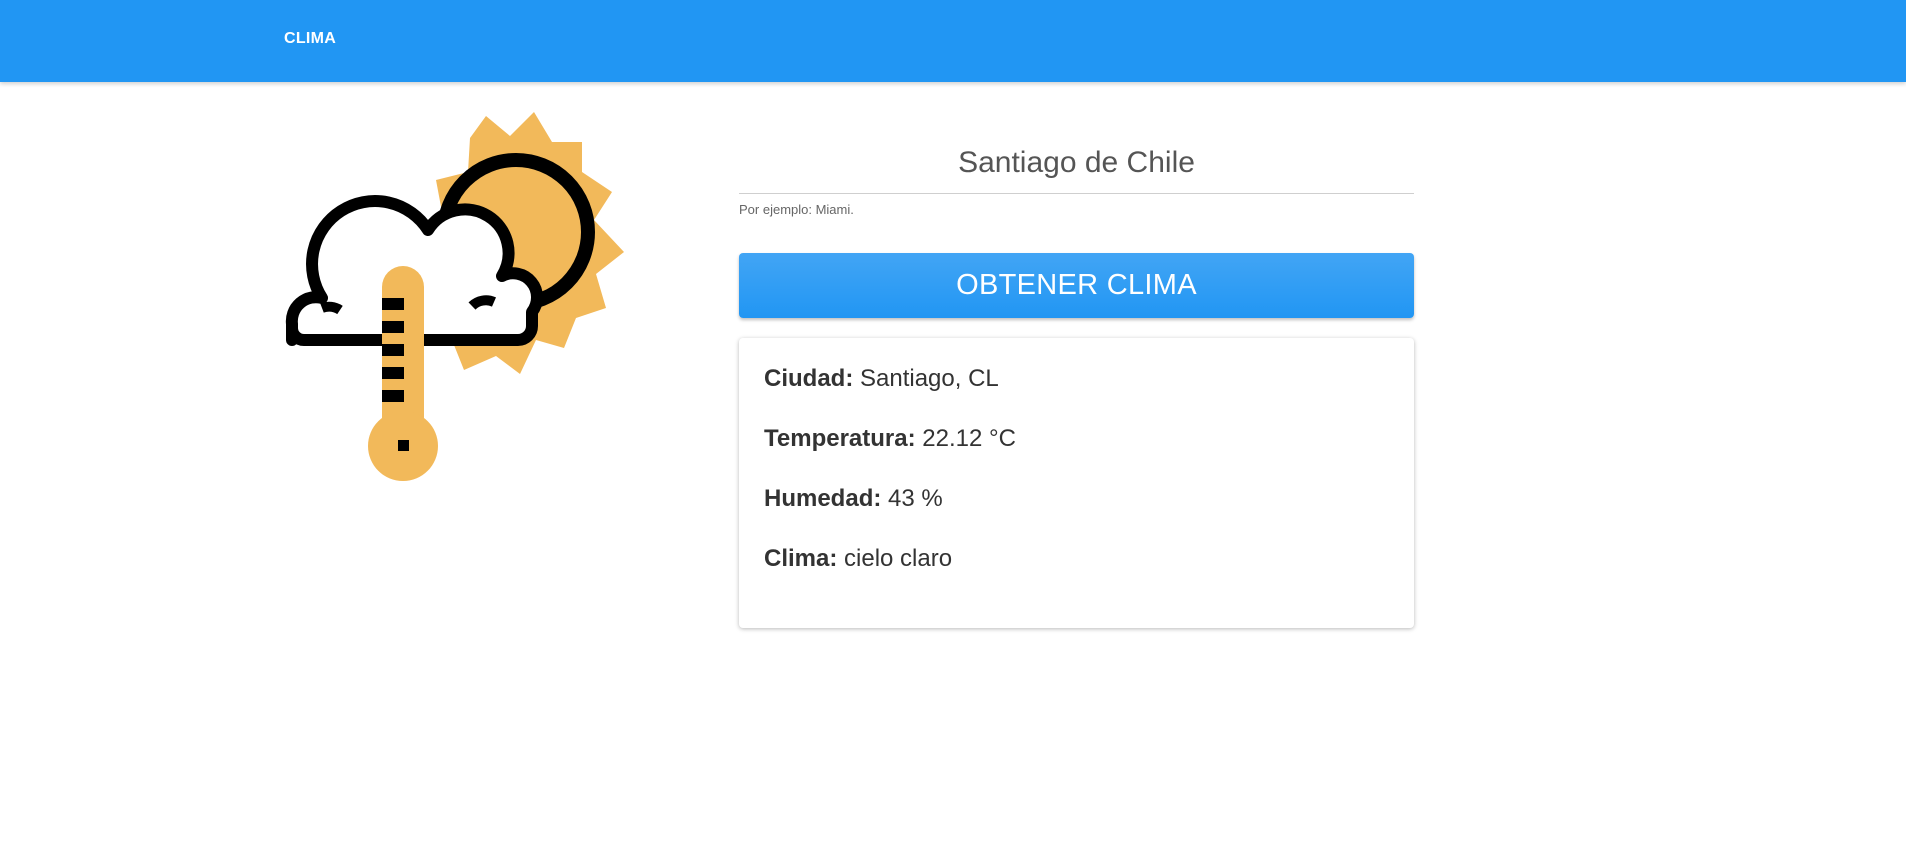 The width and height of the screenshot is (1906, 857). I want to click on get-weather-button: OBTENER CLIMA, so click(1076, 285).